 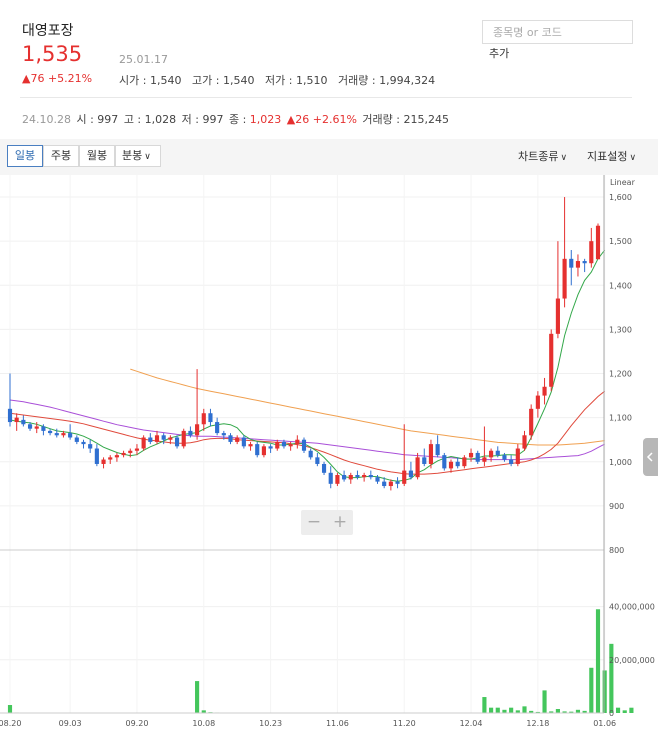 I want to click on x-tick-label: 09.20, so click(x=137, y=723).